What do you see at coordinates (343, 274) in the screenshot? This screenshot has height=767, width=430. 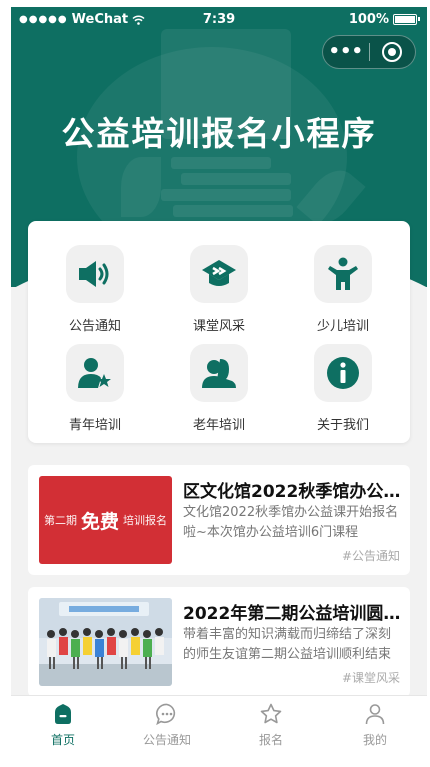 I see `child-icon` at bounding box center [343, 274].